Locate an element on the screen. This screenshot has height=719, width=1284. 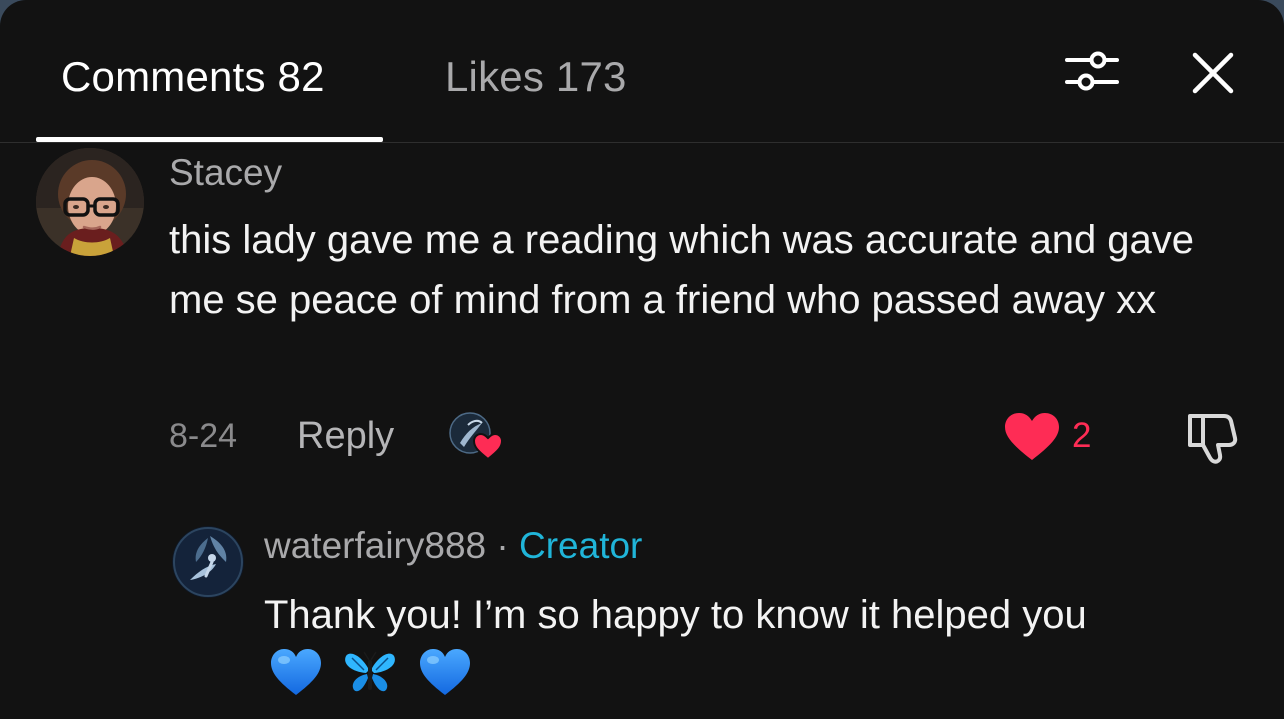
creator-liked-icon is located at coordinates (476, 436).